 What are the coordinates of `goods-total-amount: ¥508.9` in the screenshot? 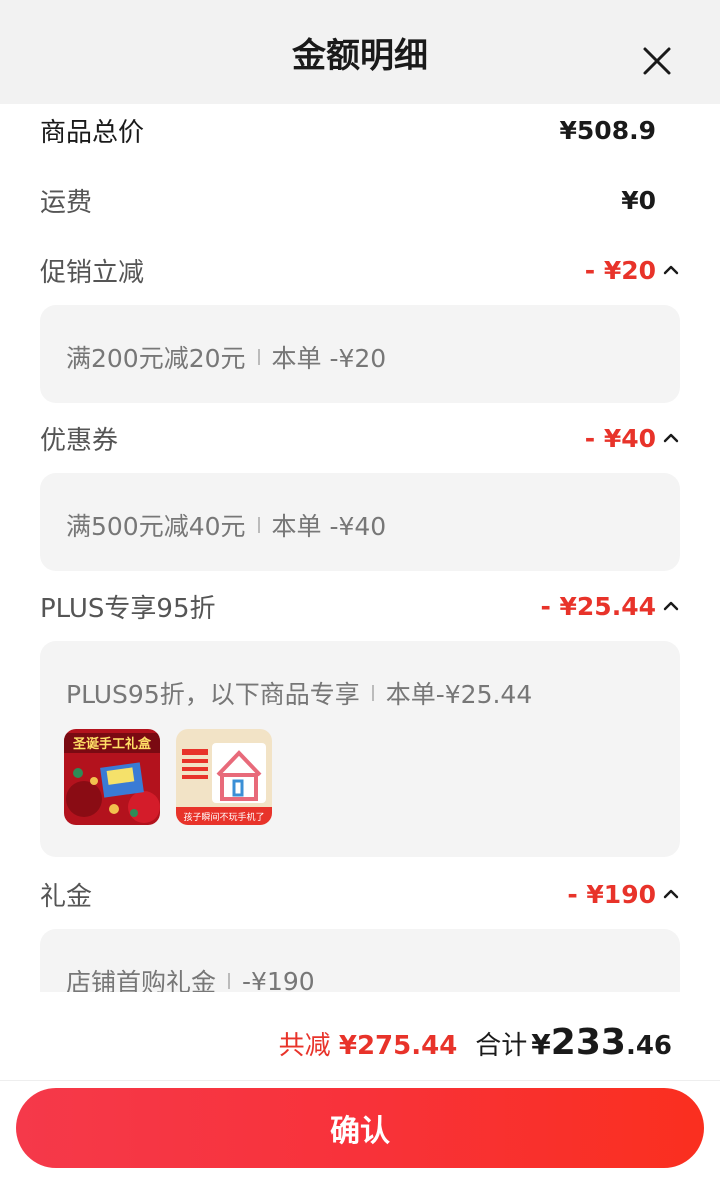 It's located at (607, 130).